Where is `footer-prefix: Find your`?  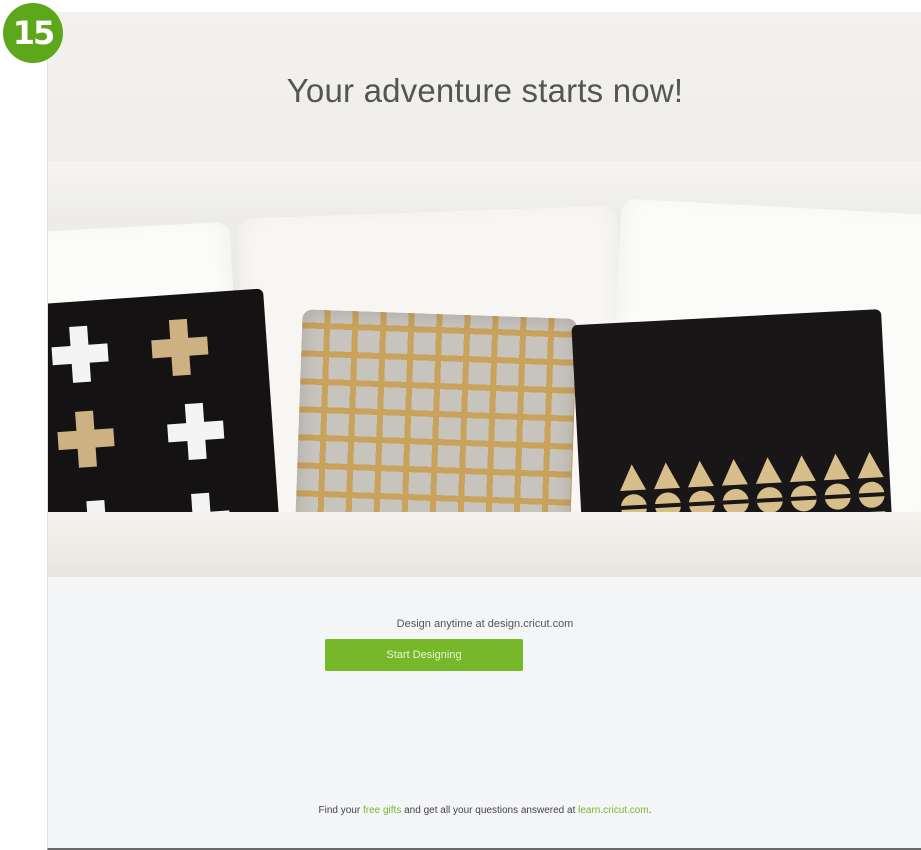 footer-prefix: Find your is located at coordinates (340, 810).